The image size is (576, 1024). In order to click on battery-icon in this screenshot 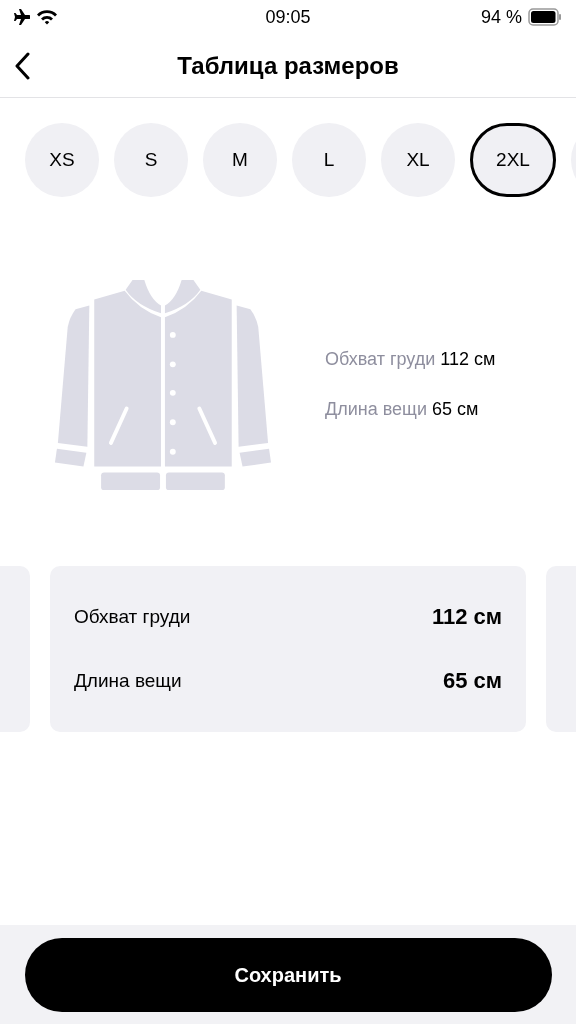, I will do `click(545, 17)`.